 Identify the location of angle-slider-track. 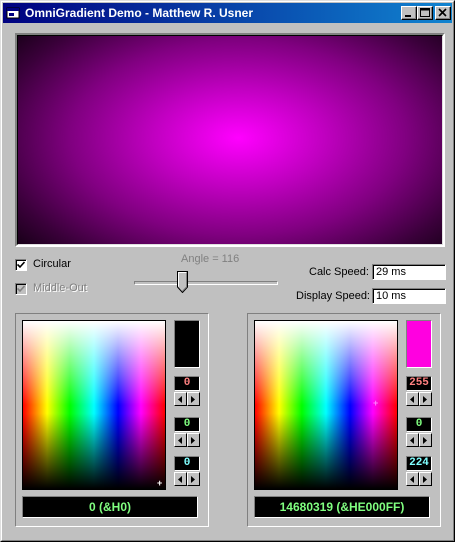
(206, 283).